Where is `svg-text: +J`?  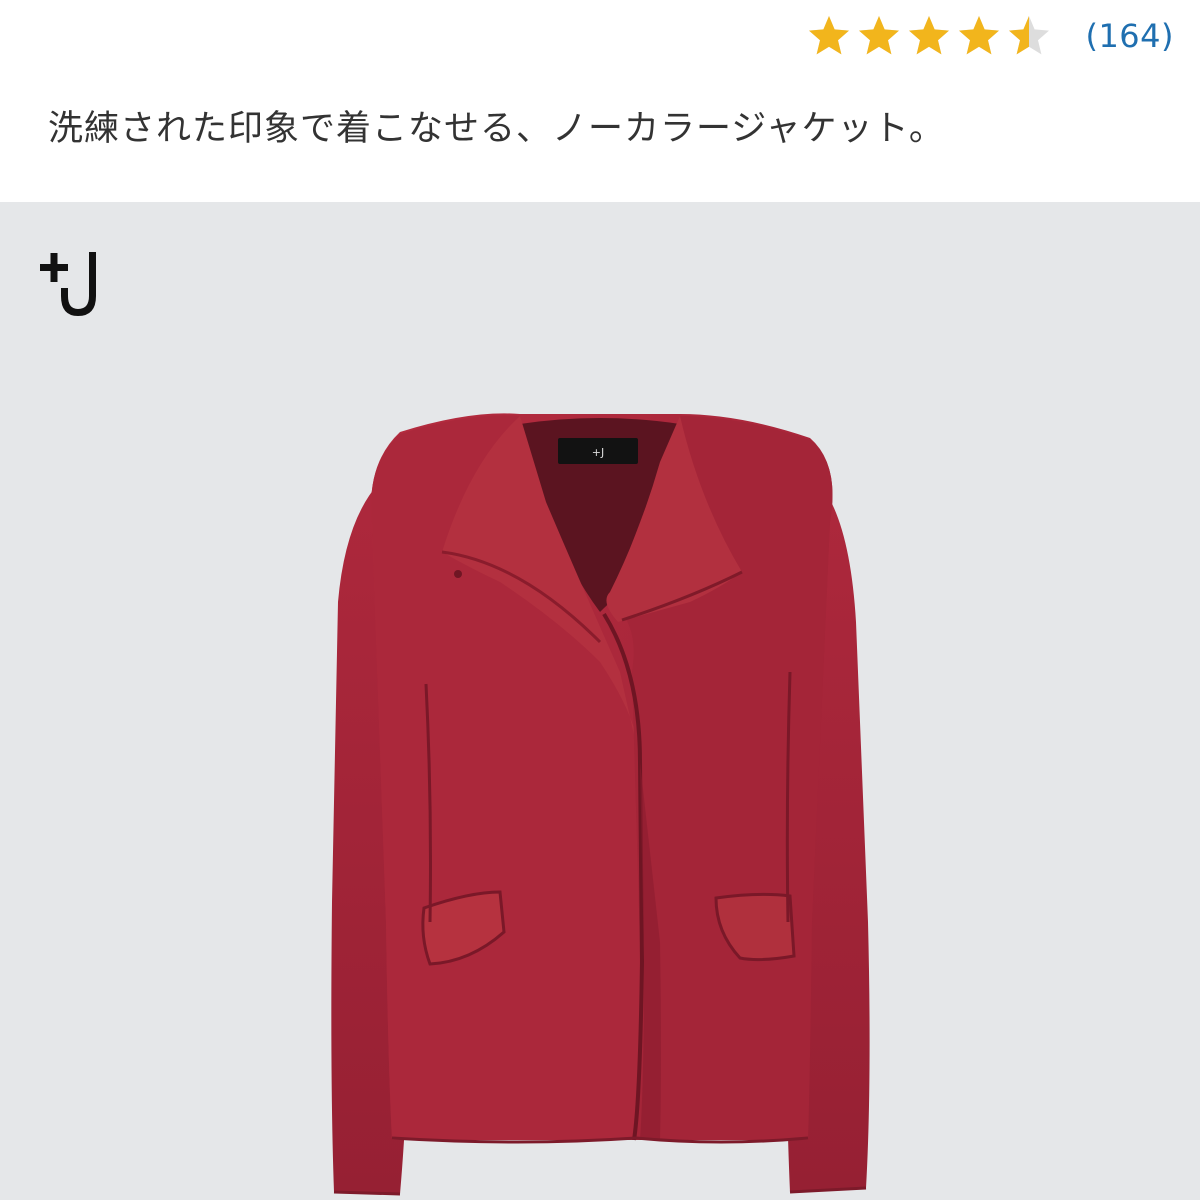
svg-text: +J is located at coordinates (598, 452).